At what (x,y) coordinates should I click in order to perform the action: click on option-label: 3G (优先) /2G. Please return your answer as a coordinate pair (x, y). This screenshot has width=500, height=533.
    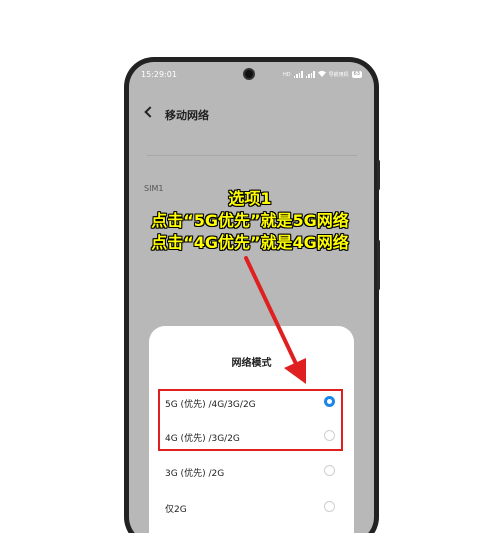
    Looking at the image, I should click on (195, 474).